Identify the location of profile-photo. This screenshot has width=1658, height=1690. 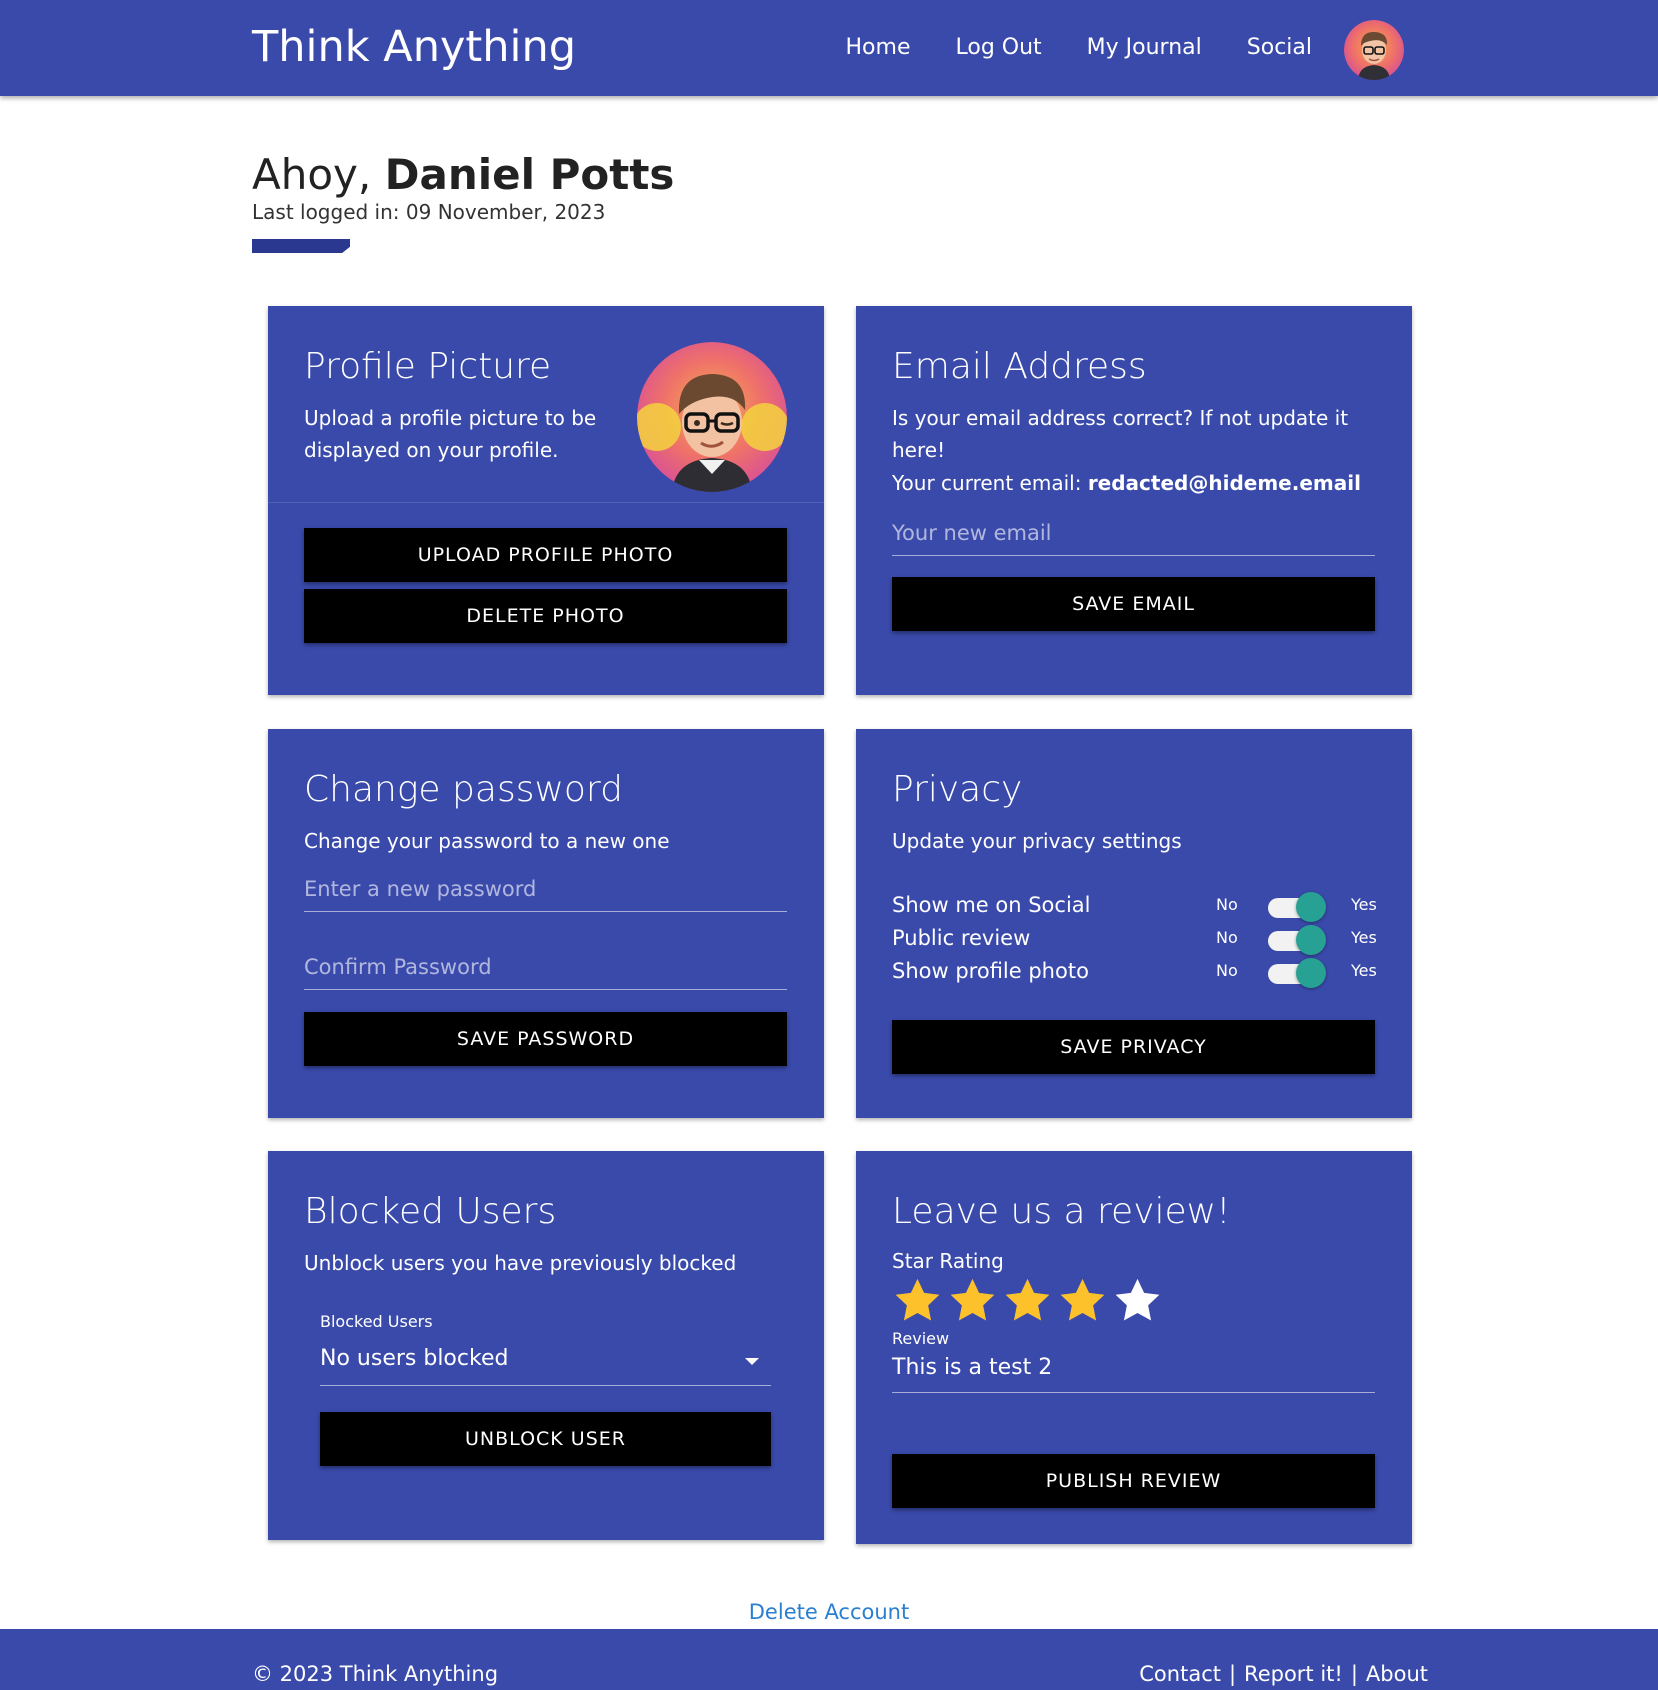
(712, 417).